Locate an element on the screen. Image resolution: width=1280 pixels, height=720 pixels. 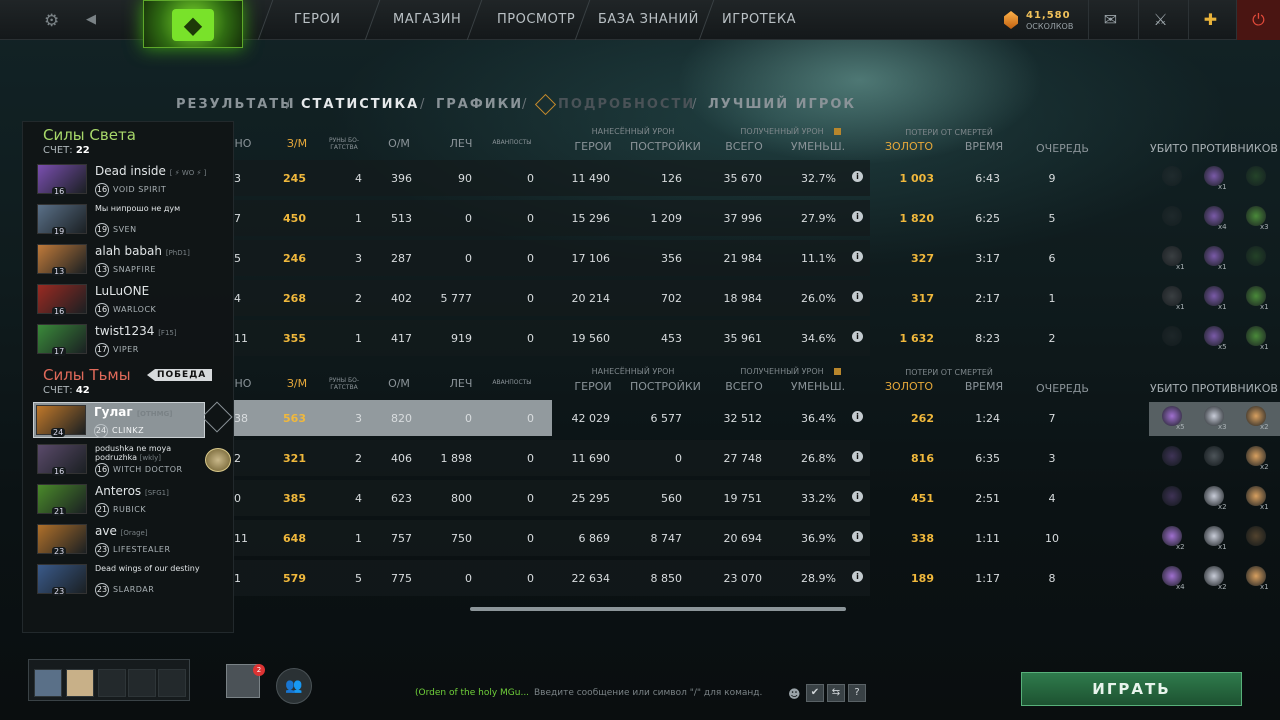
emoji-icon: ☻ is located at coordinates (794, 694).